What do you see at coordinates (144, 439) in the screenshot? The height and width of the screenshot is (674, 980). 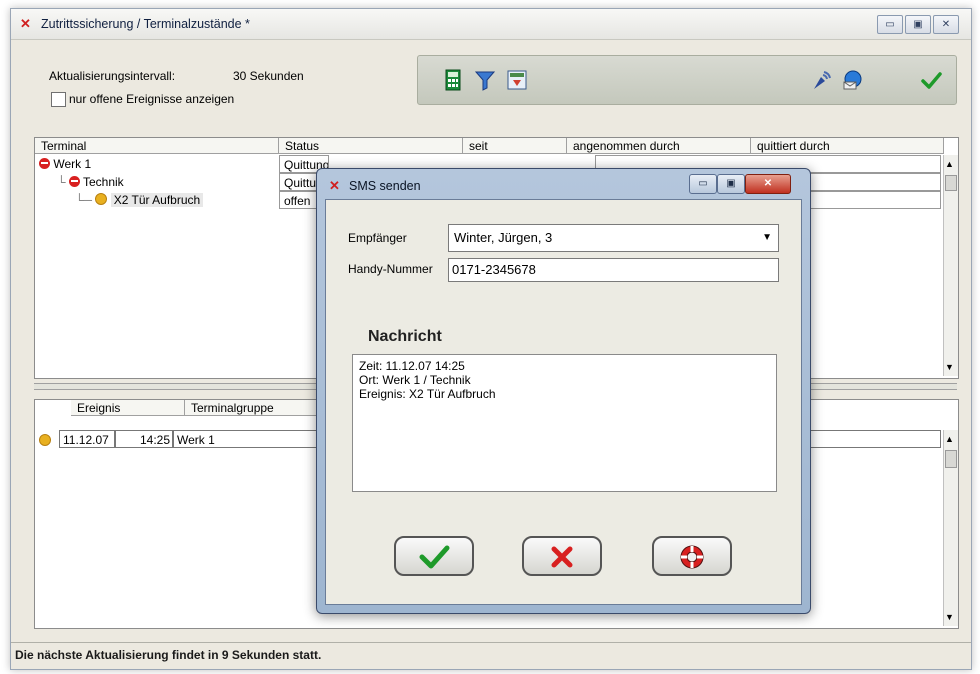 I see `event-time: 14:25` at bounding box center [144, 439].